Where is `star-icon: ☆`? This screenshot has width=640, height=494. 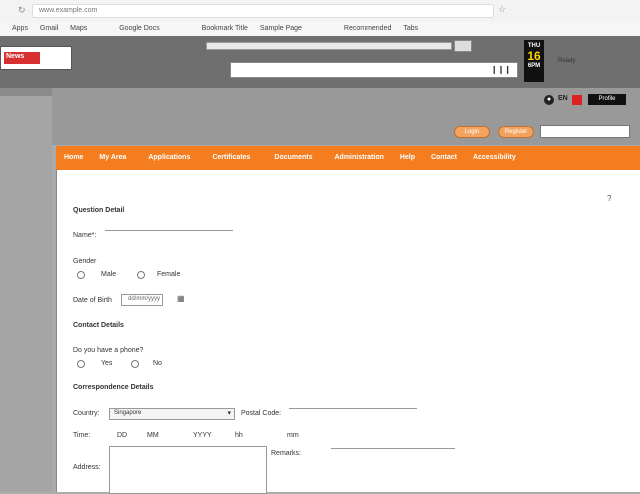
star-icon: ☆ is located at coordinates (502, 9).